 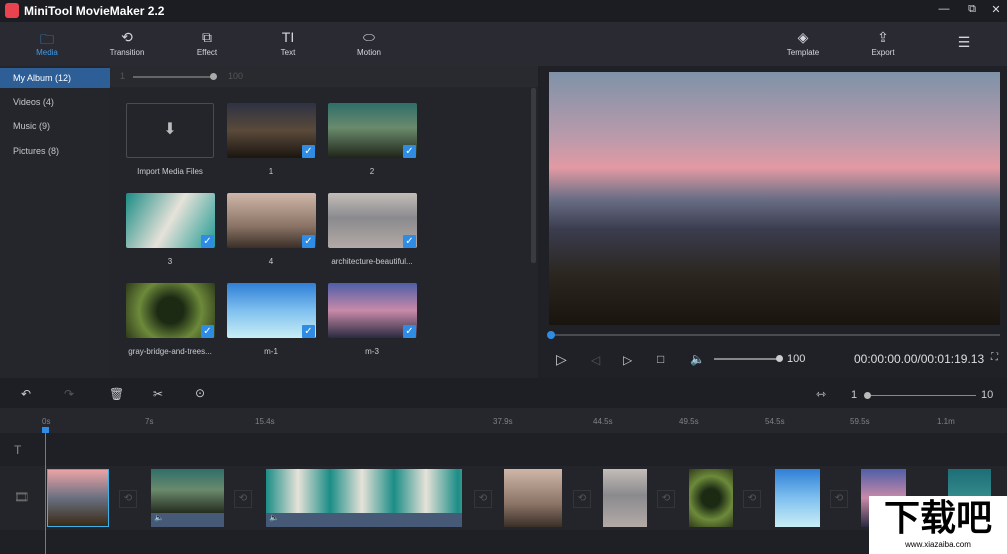 What do you see at coordinates (922, 395) in the screenshot?
I see `timeline-zoom-slider` at bounding box center [922, 395].